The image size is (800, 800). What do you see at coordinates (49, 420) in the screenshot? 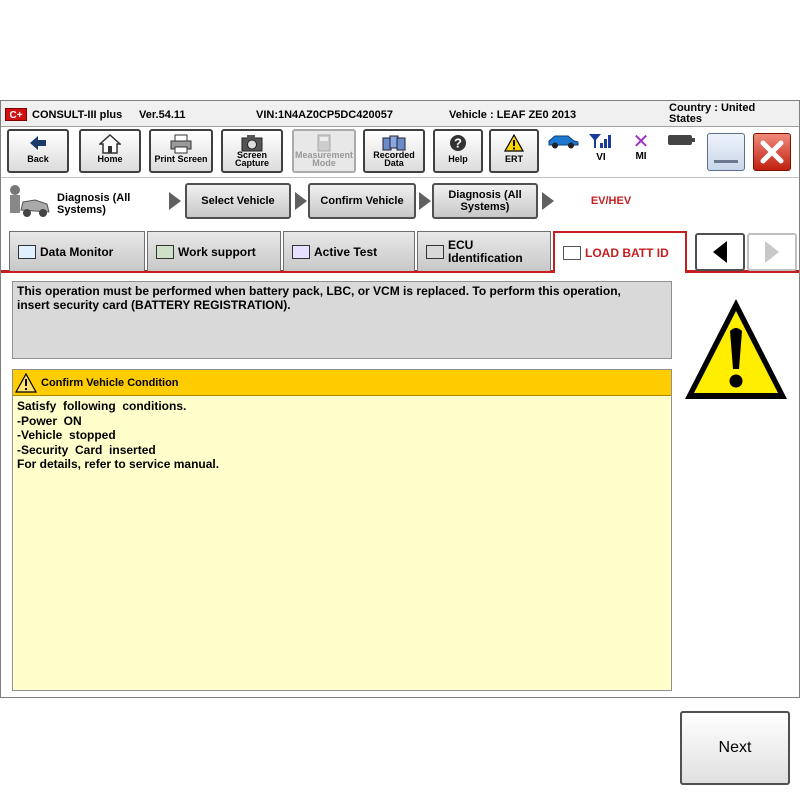
I see `condition-line: -Power ON` at bounding box center [49, 420].